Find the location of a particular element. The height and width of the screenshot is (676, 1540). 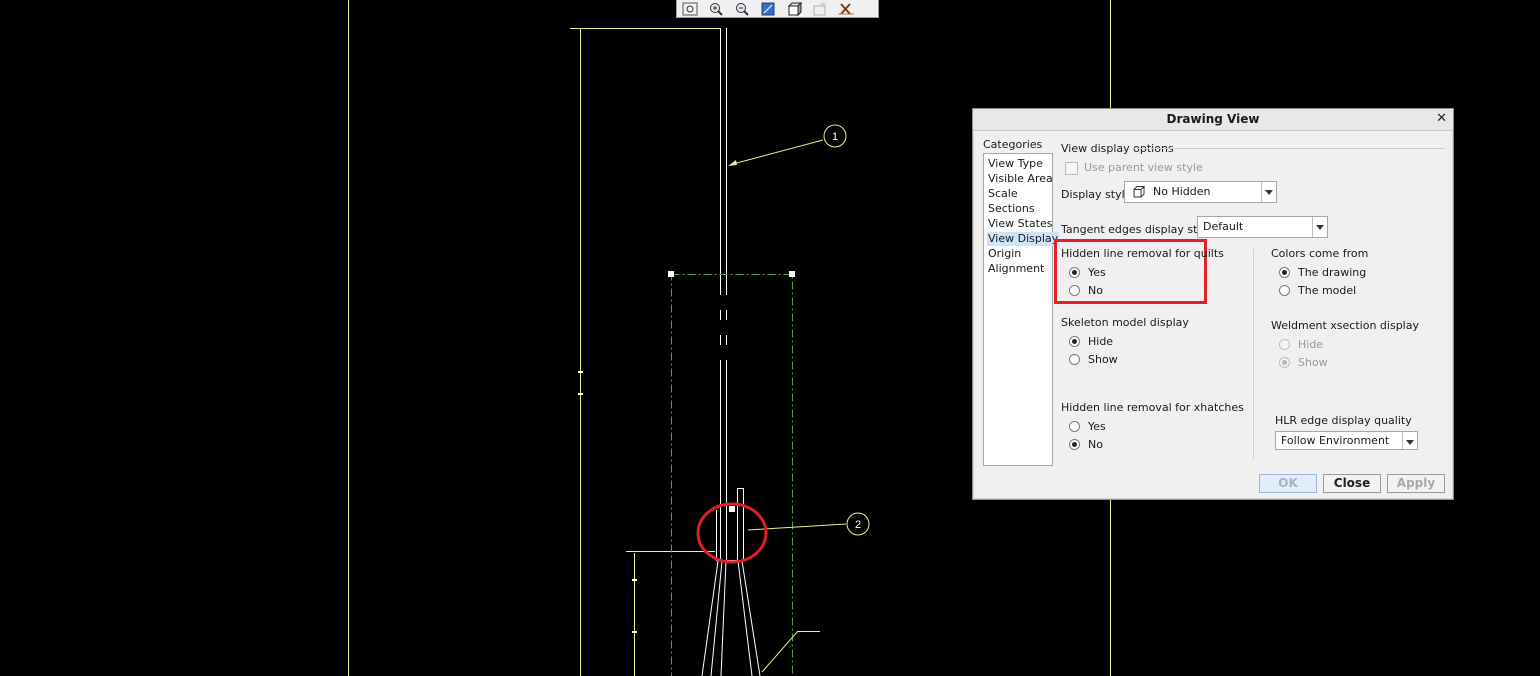

shaded-view-icon is located at coordinates (794, 8).